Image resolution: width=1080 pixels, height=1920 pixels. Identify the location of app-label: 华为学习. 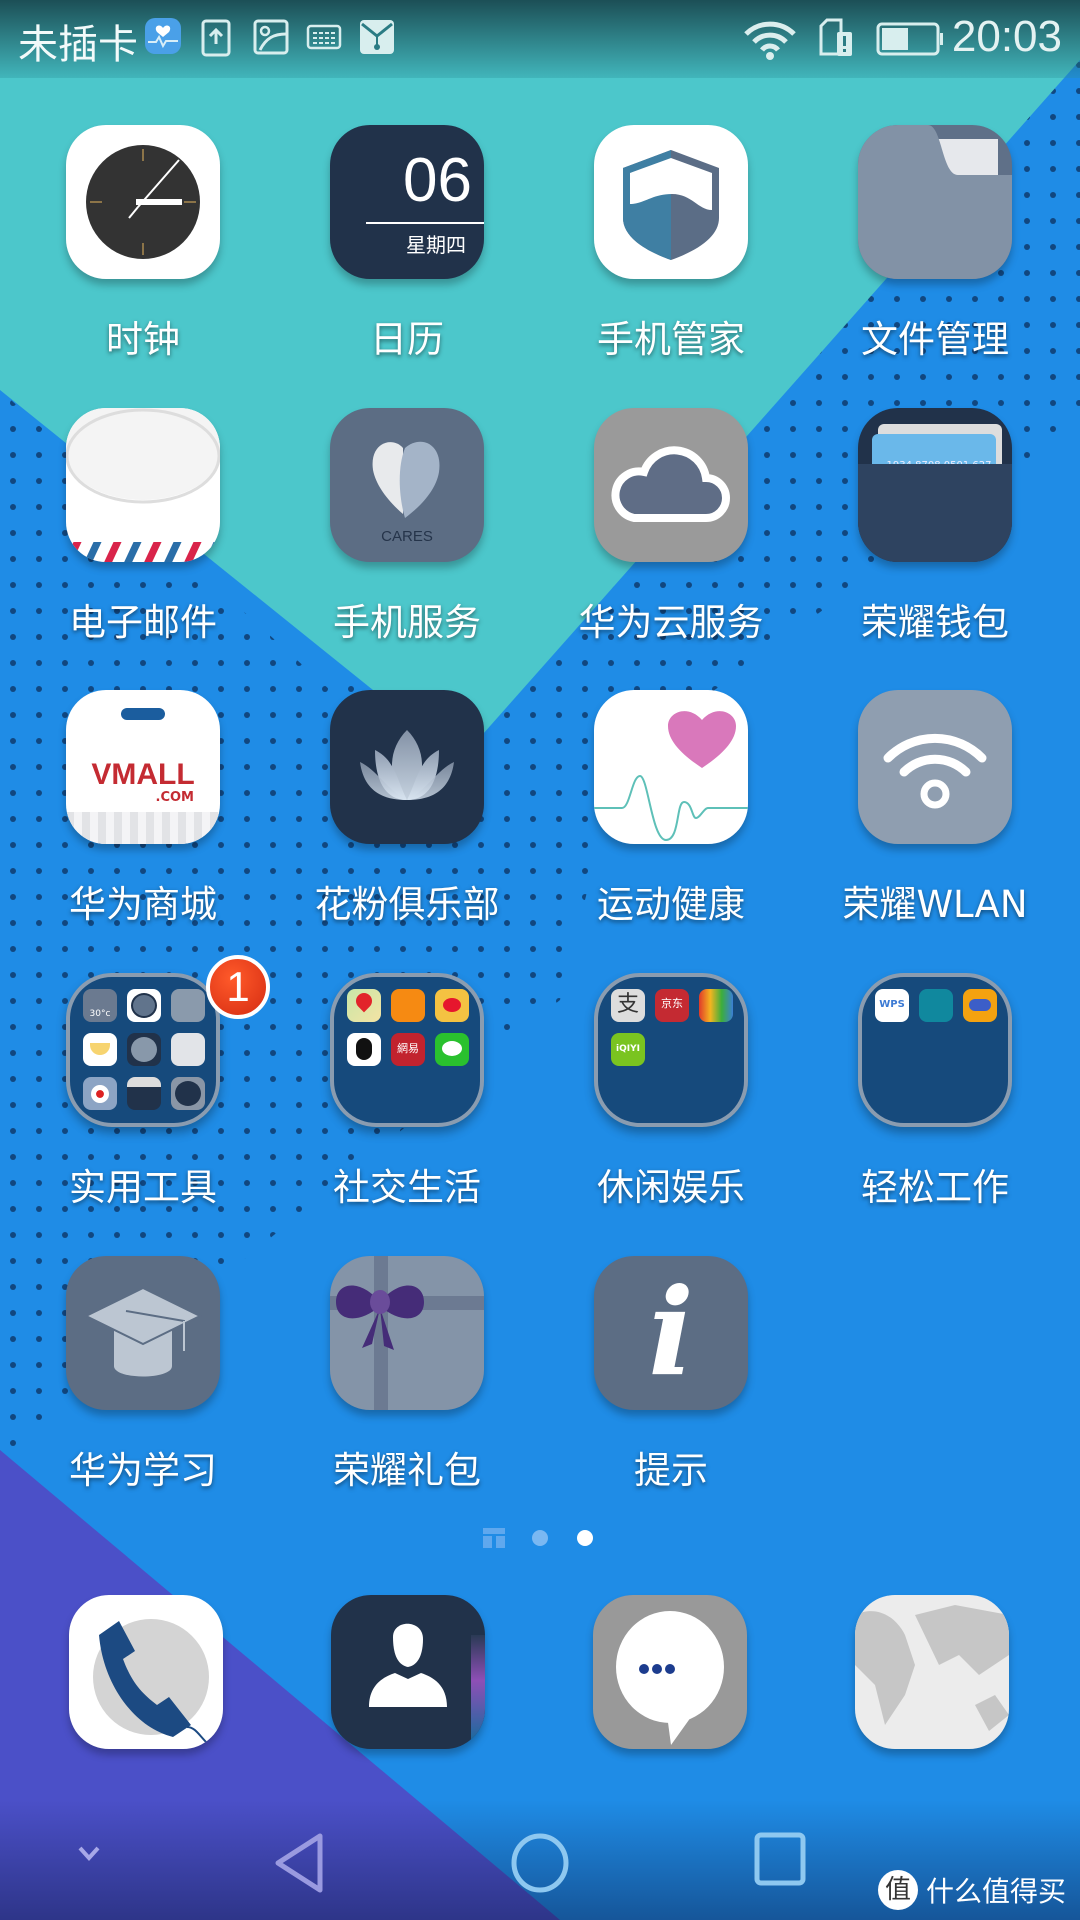
(143, 1470).